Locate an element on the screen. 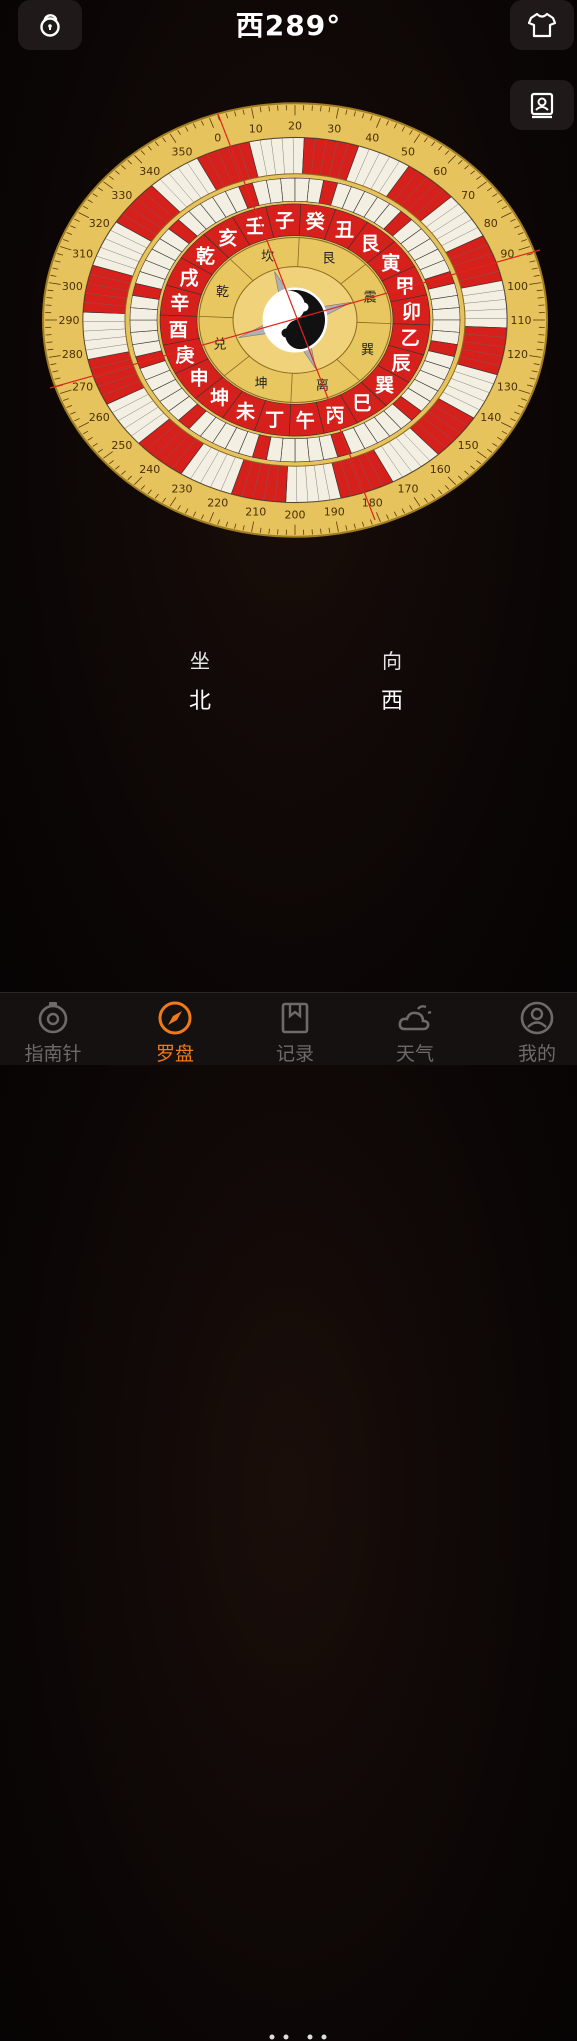  mountain-label: 午 is located at coordinates (305, 420).